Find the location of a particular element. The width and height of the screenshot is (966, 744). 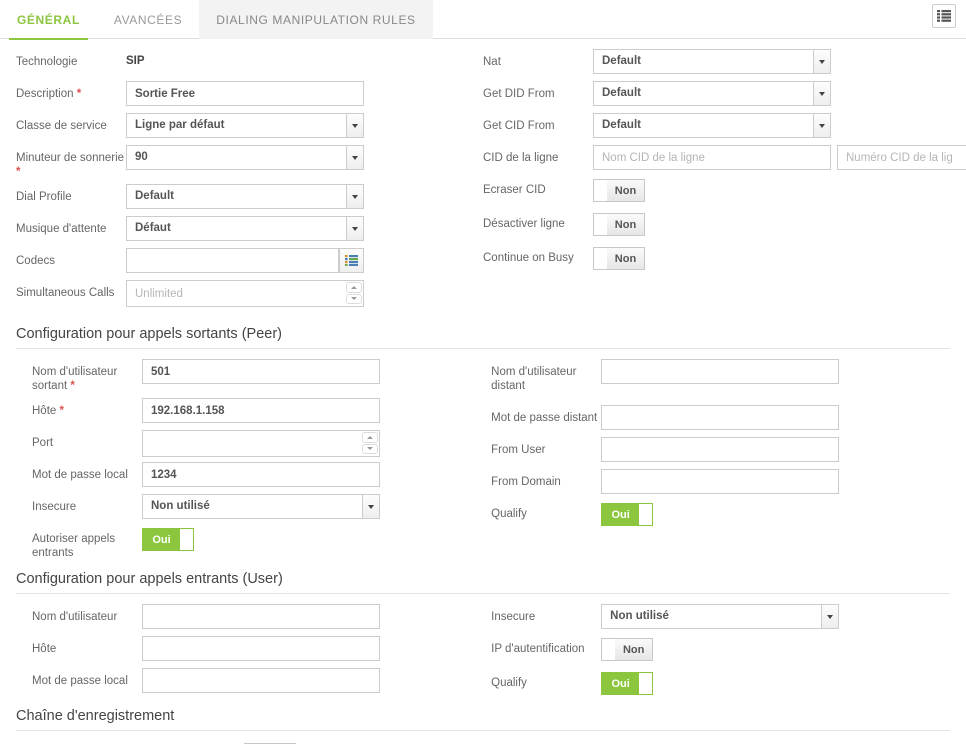

ip-authentification-toggle-label: Non is located at coordinates (634, 649).